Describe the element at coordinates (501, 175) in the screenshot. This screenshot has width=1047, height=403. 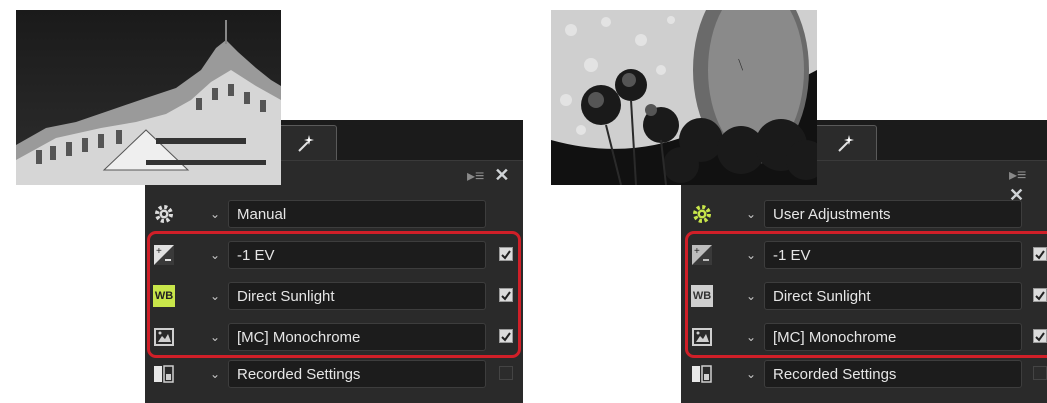
I see `close-icon: ✕` at that location.